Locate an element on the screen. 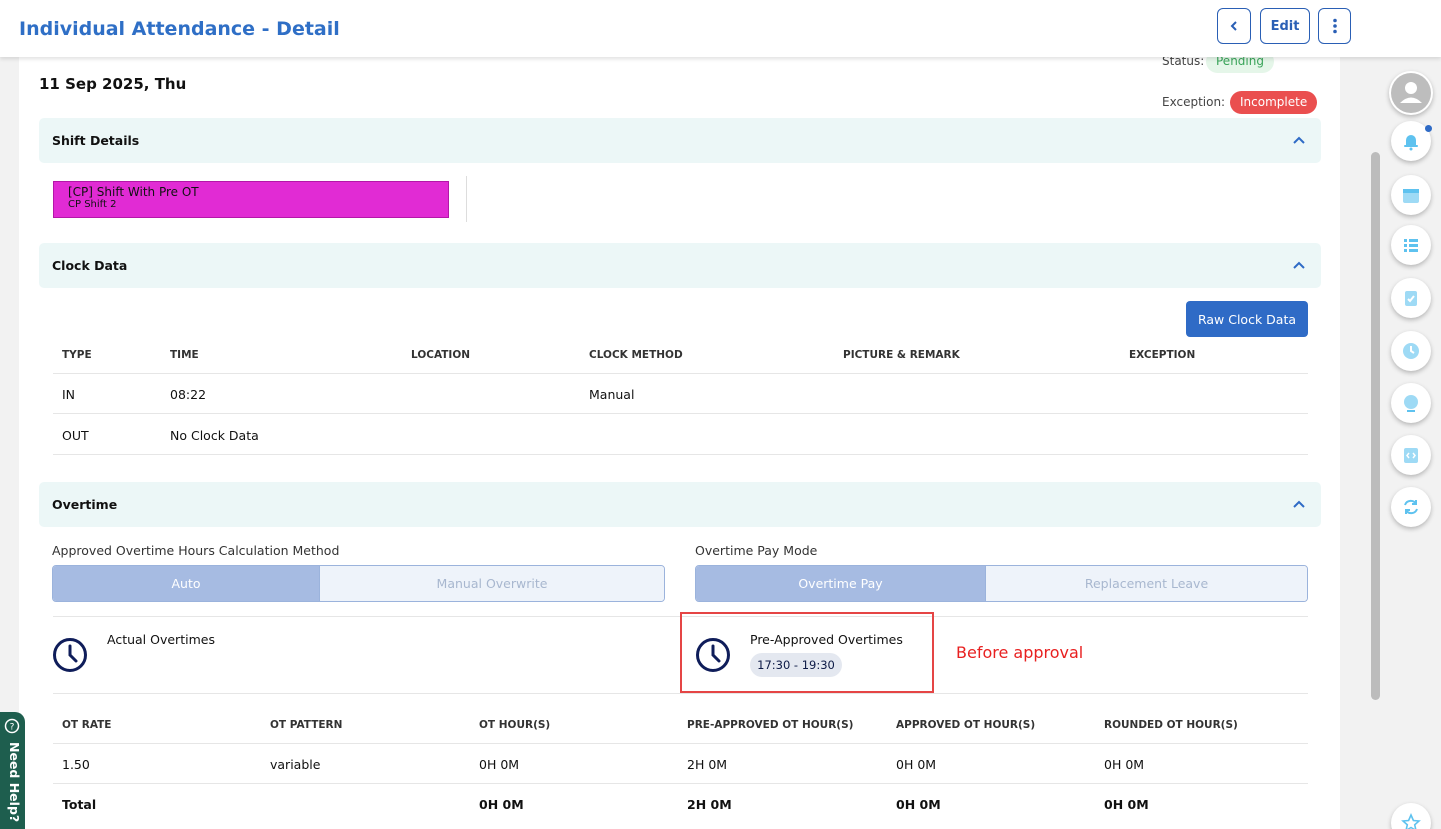 The width and height of the screenshot is (1441, 829). column-header: TYPE is located at coordinates (77, 355).